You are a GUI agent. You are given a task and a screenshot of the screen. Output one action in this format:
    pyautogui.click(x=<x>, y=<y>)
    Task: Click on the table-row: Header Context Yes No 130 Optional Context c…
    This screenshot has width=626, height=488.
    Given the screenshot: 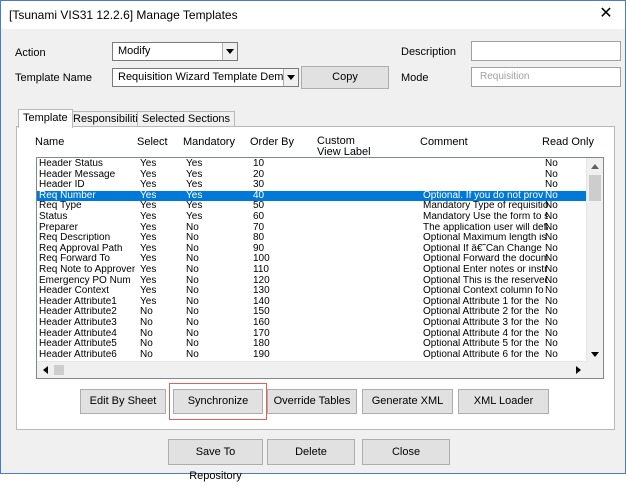 What is the action you would take?
    pyautogui.click(x=312, y=291)
    